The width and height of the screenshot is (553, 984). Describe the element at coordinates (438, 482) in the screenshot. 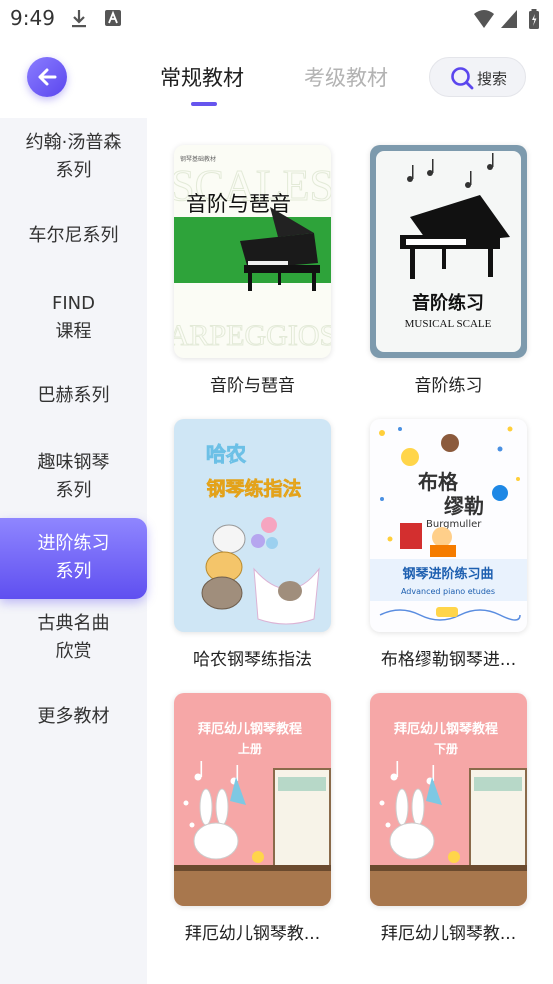

I see `cover-heading: 布格` at that location.